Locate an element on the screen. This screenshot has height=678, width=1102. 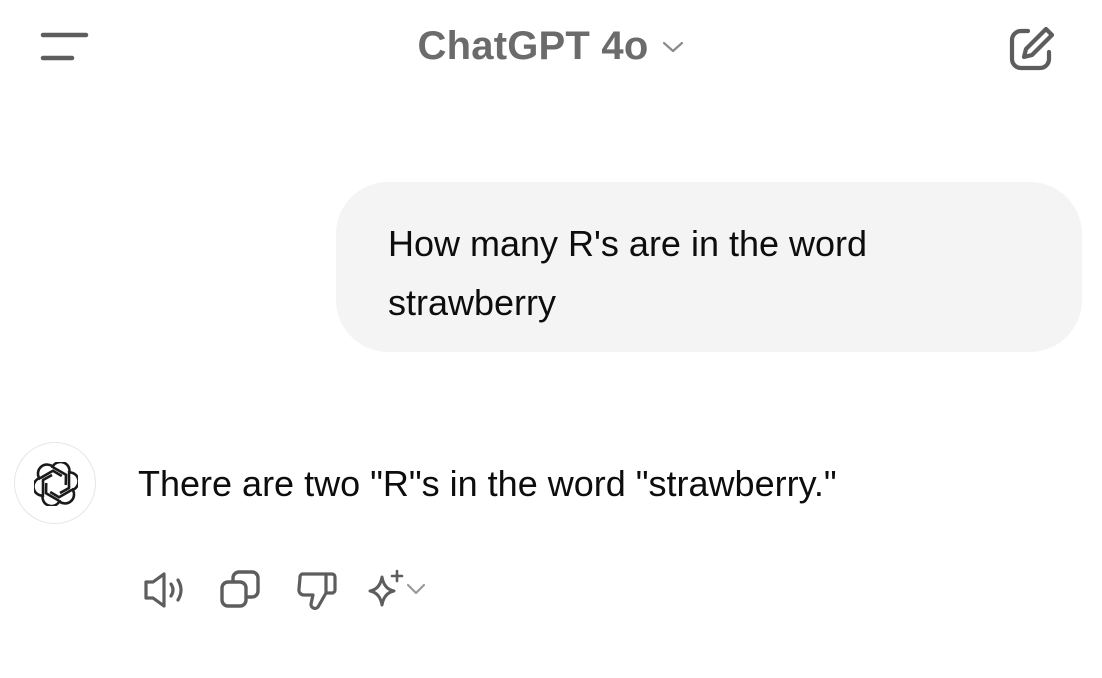
thumbs-down-icon is located at coordinates (317, 590).